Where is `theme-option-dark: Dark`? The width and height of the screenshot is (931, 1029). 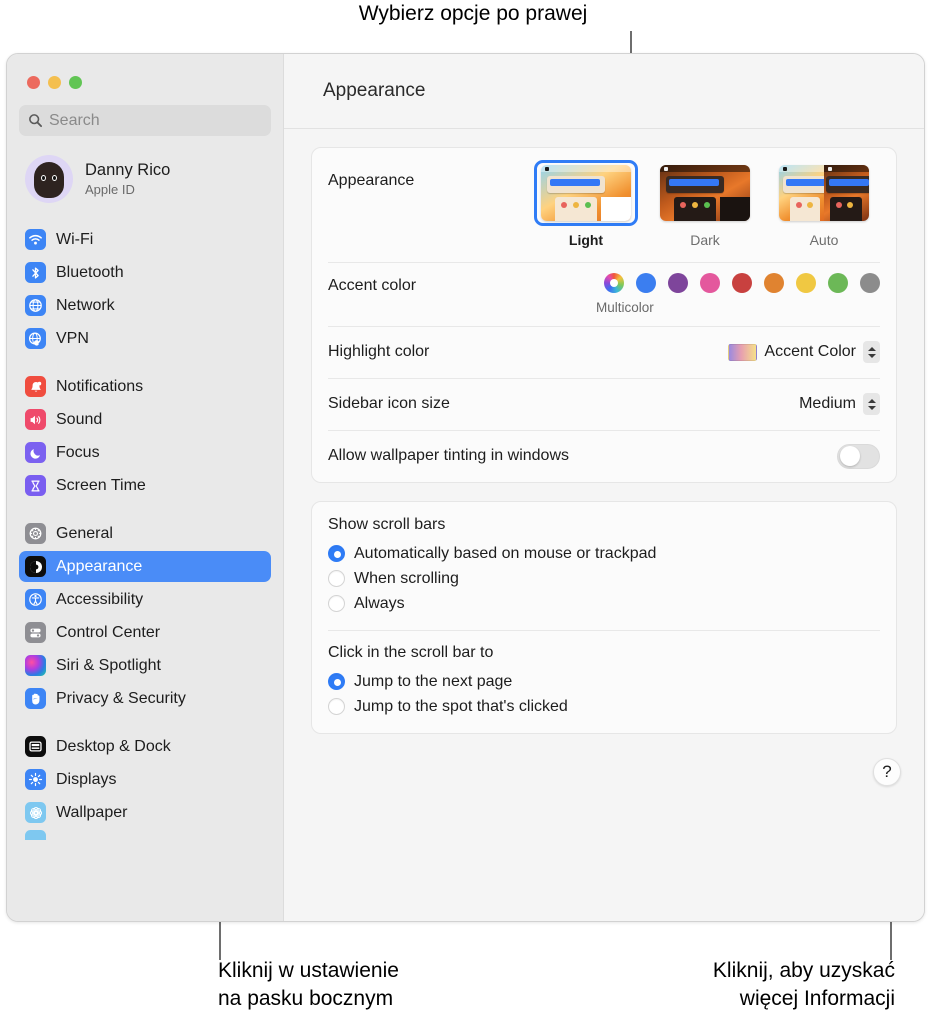
theme-option-dark: Dark is located at coordinates (705, 204).